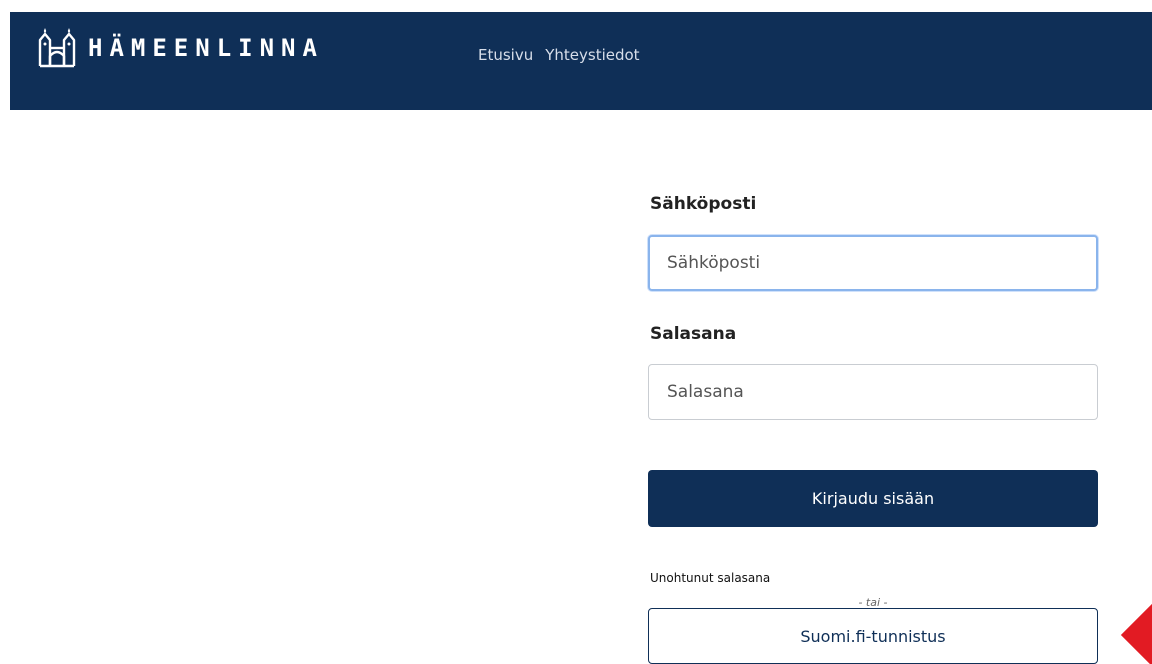  Describe the element at coordinates (505, 55) in the screenshot. I see `nav-link-etusivu: Etusivu` at that location.